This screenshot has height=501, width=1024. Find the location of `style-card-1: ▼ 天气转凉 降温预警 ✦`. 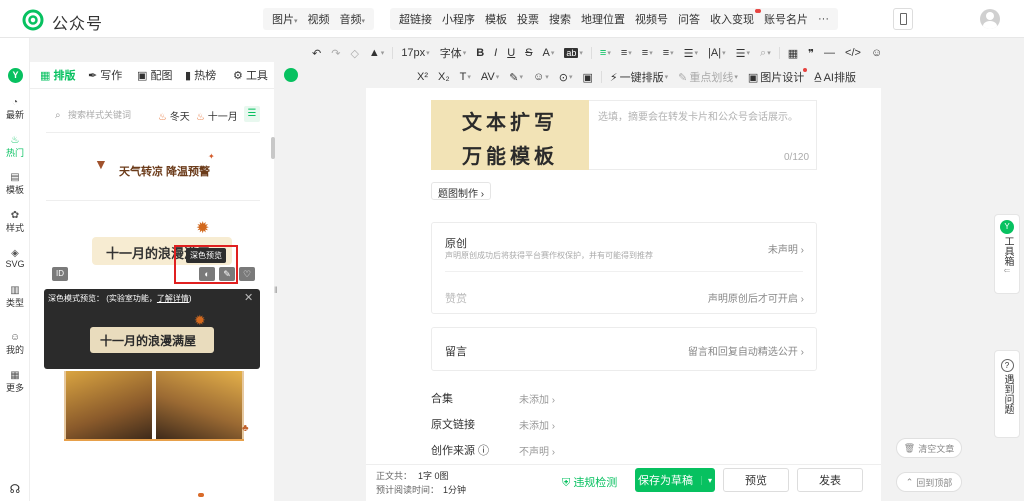

style-card-1: ▼ 天气转凉 降温预警 ✦ is located at coordinates (153, 166).